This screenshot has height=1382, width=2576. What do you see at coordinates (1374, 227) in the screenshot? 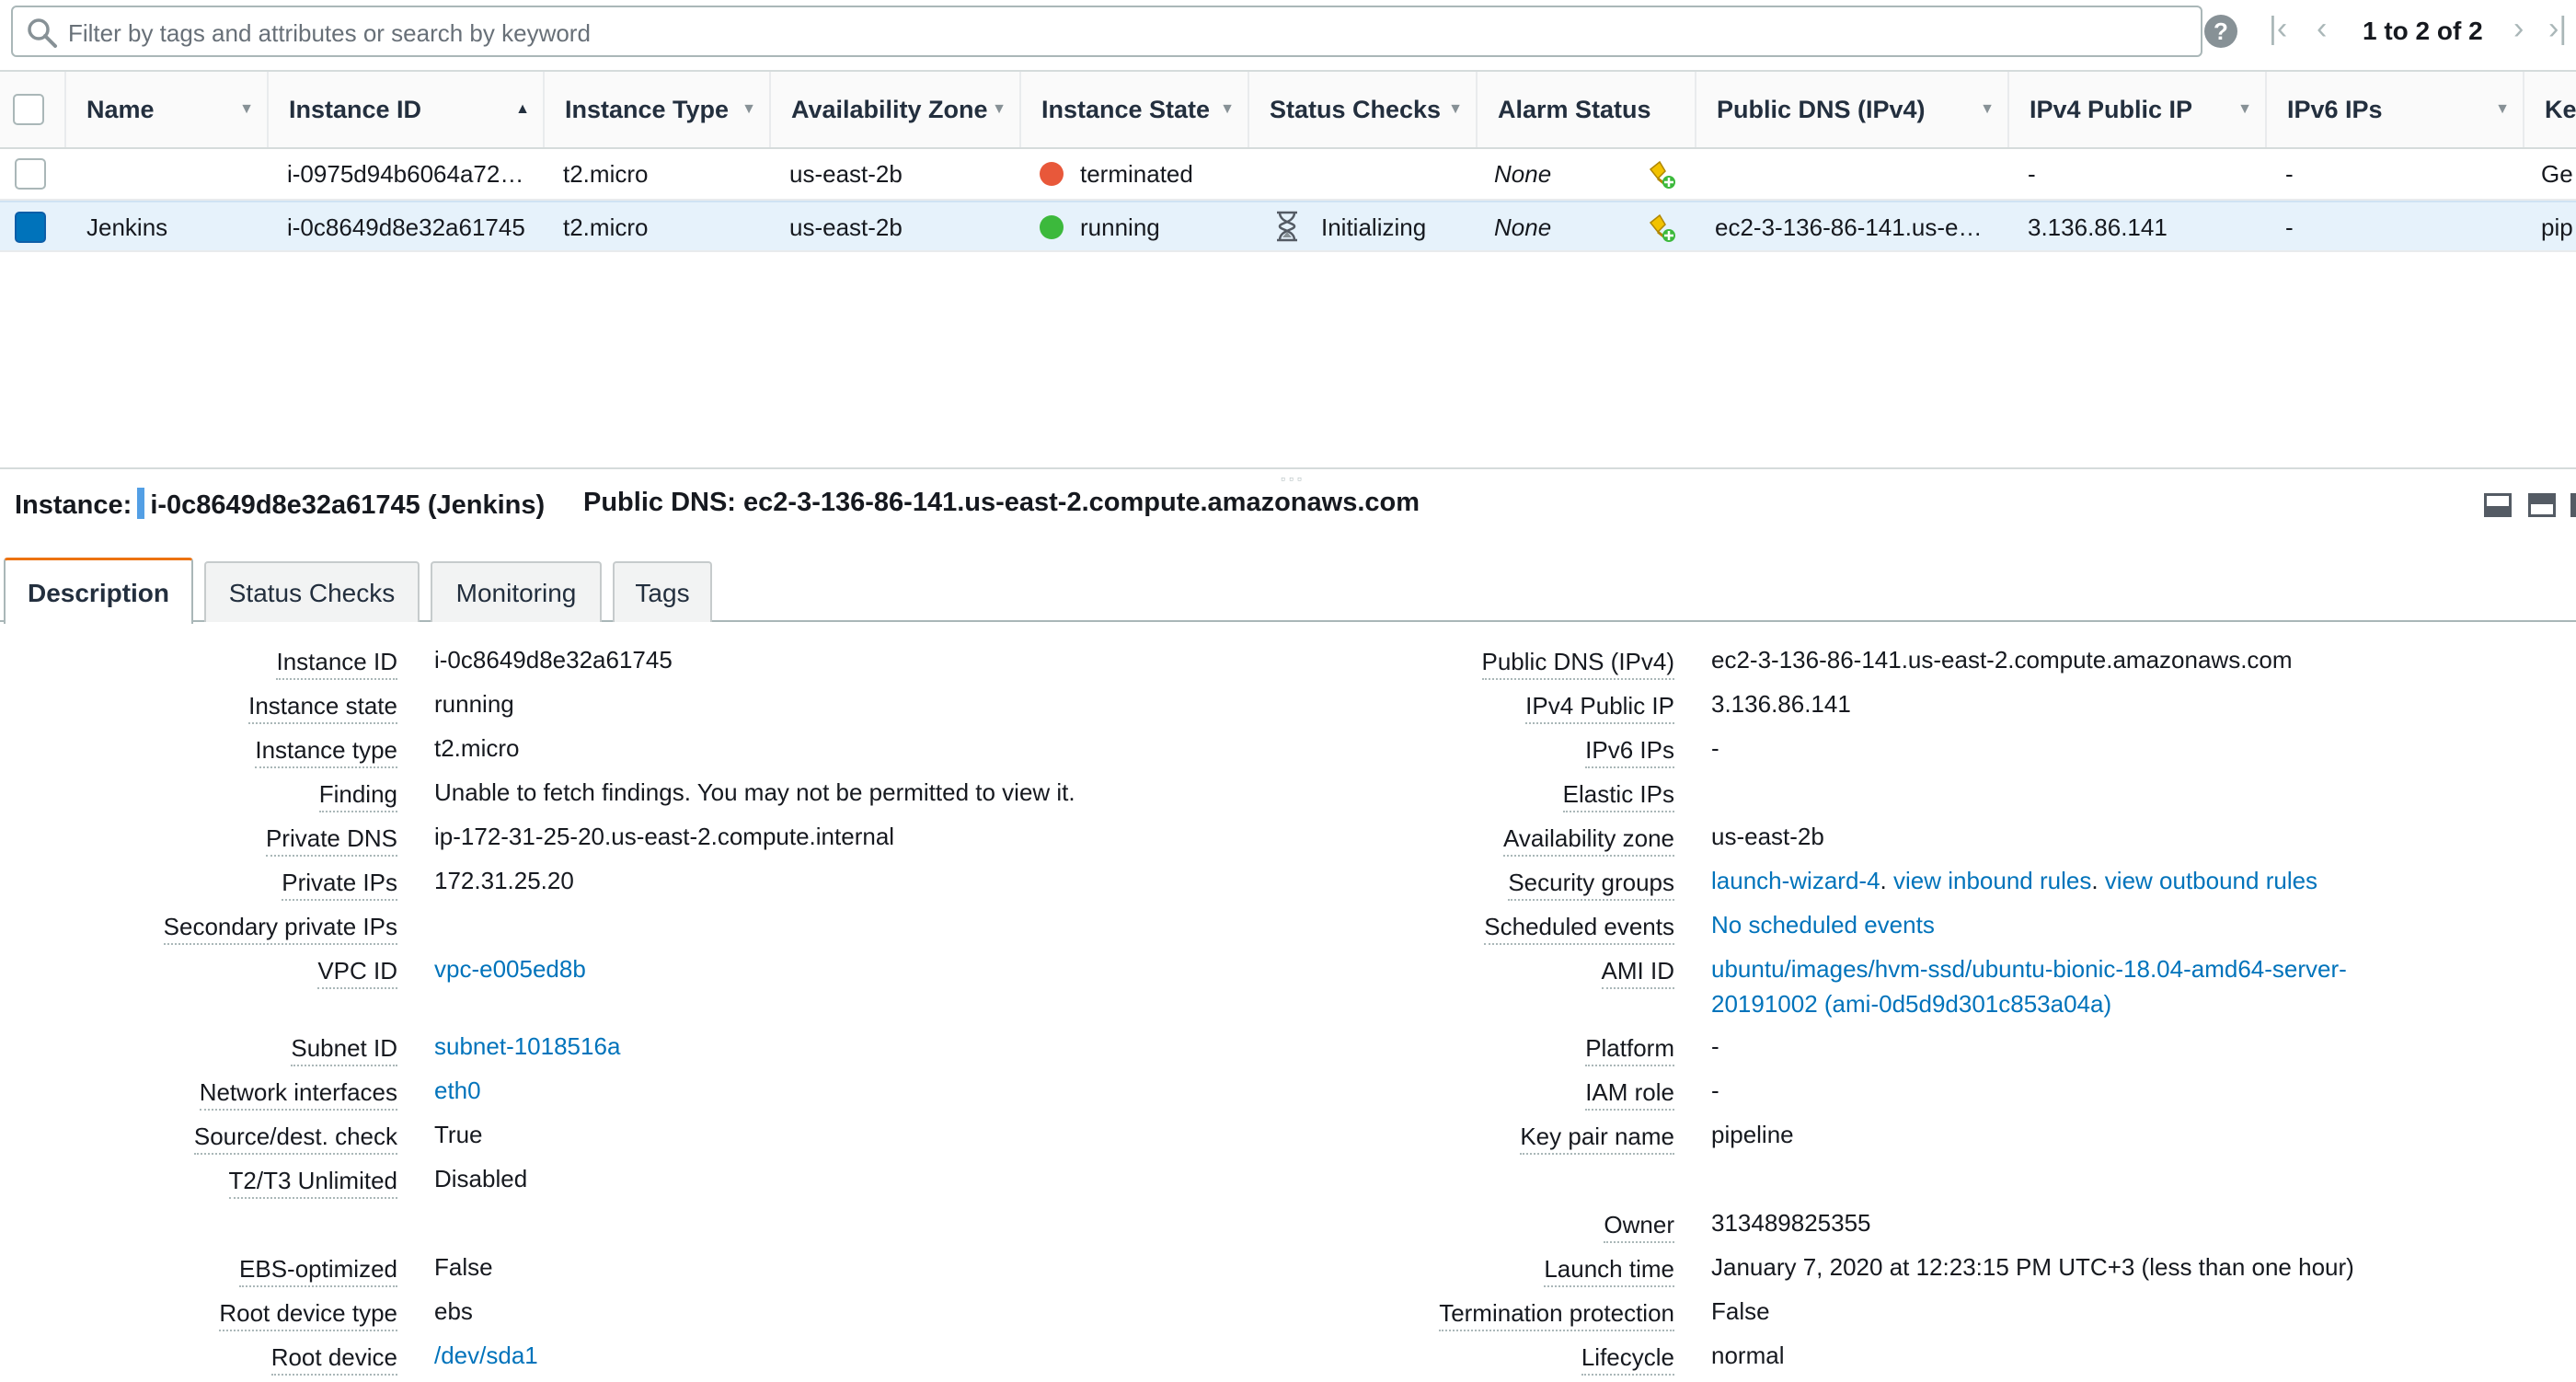
I see `cell-status-checks: Initializing` at bounding box center [1374, 227].